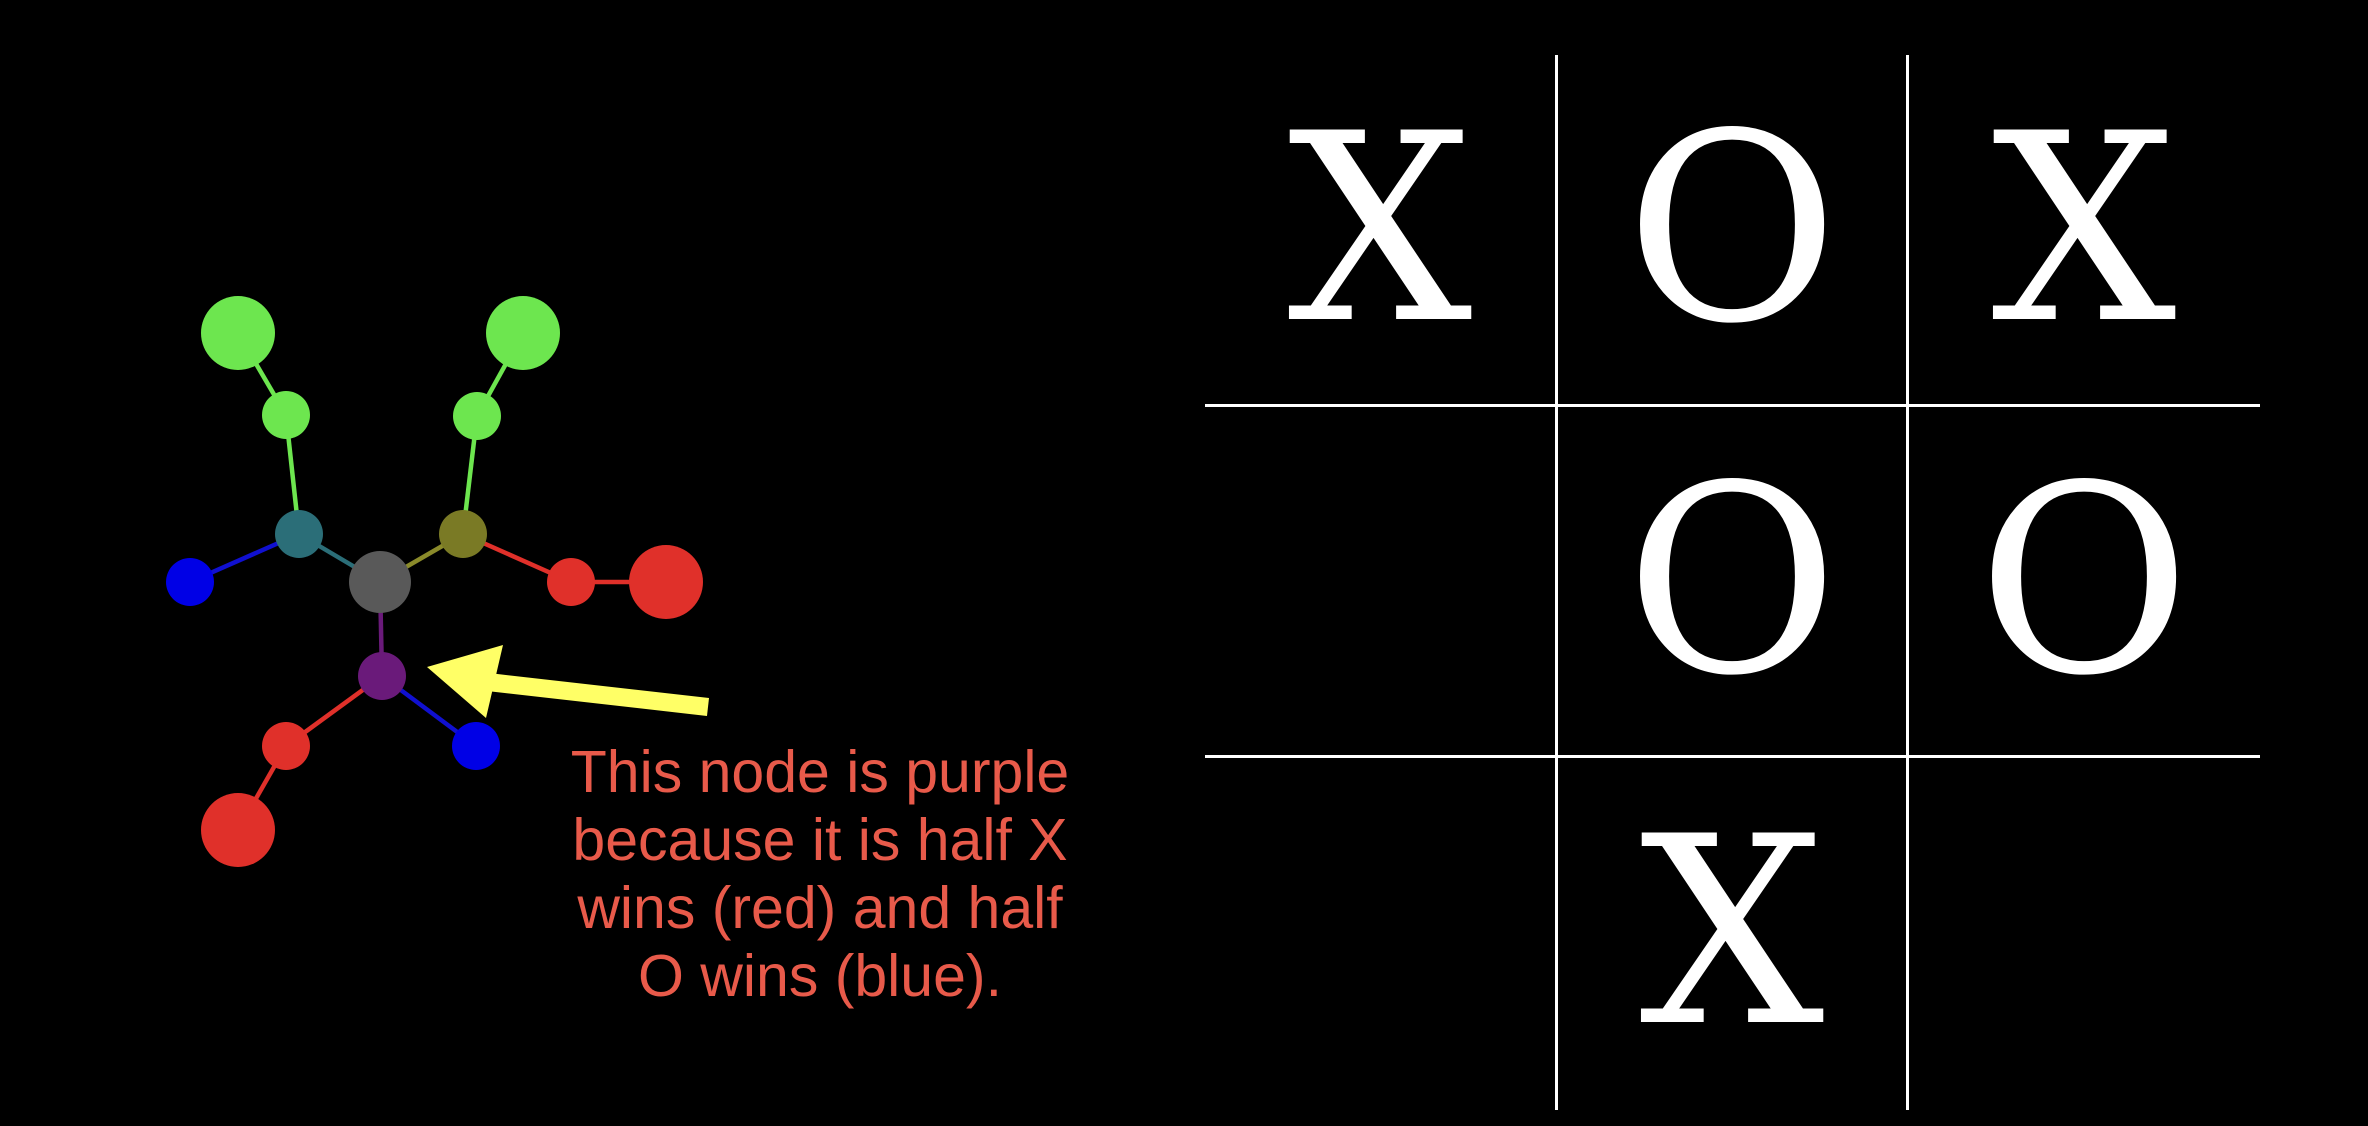 Image resolution: width=2368 pixels, height=1126 pixels. I want to click on tree-node-g-left-big, so click(238, 333).